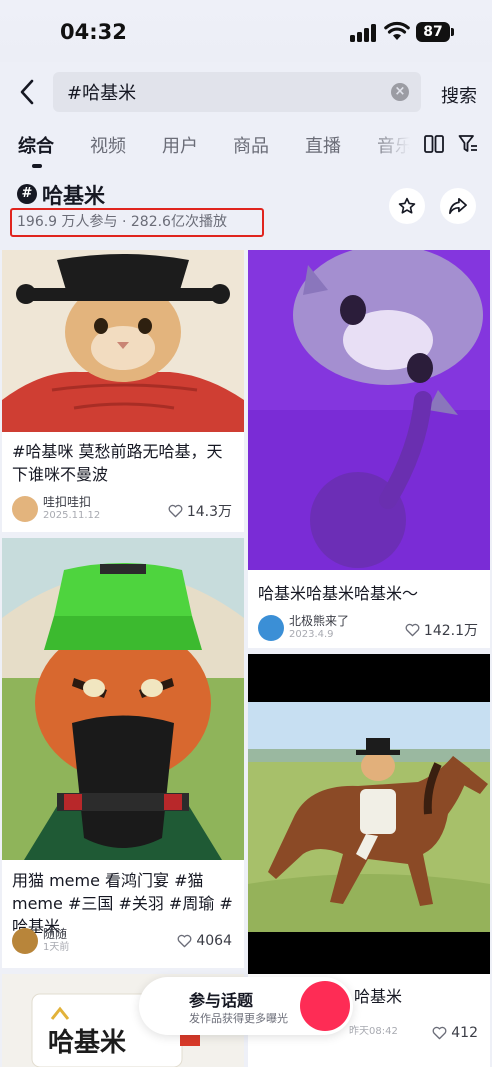 The height and width of the screenshot is (1067, 492). I want to click on post-date: 1天前, so click(56, 947).